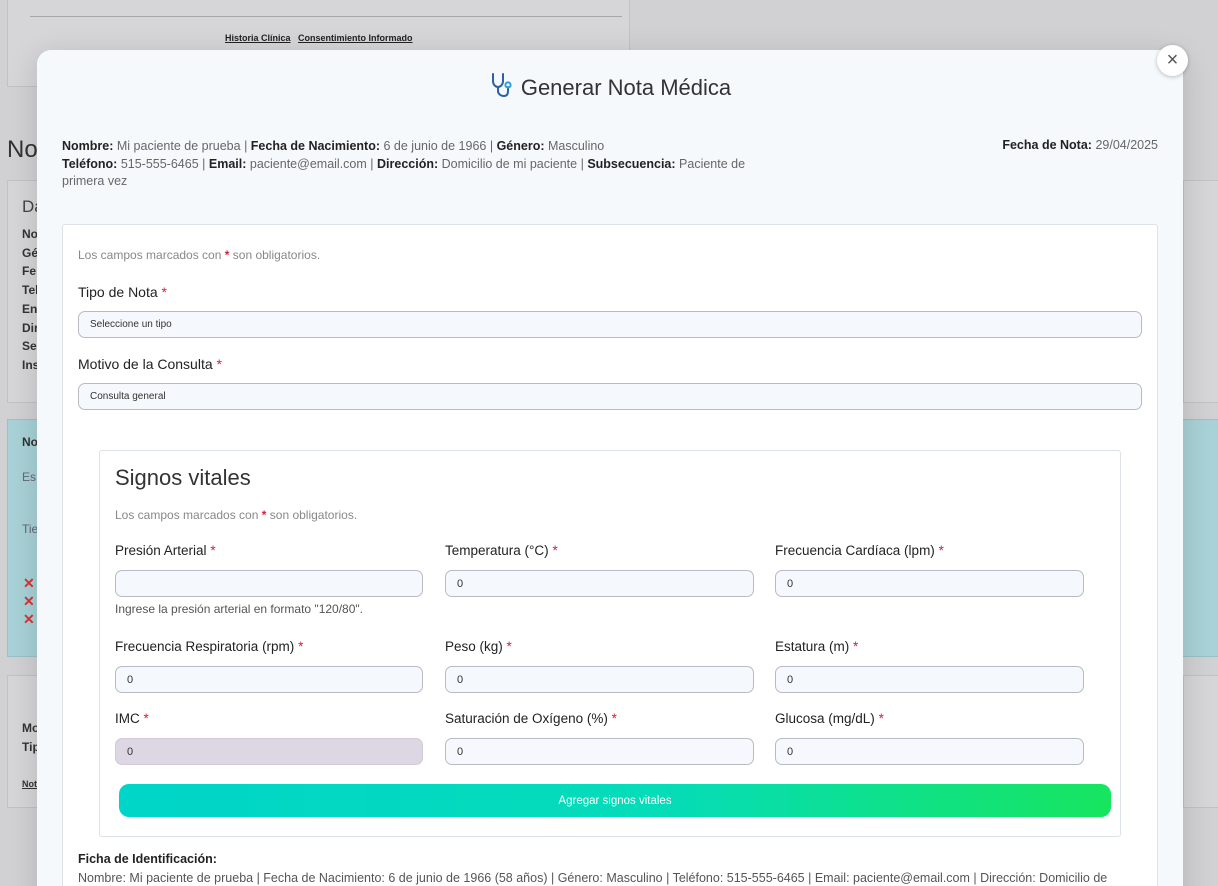  Describe the element at coordinates (30, 442) in the screenshot. I see `bg-teal-fragment: No` at that location.